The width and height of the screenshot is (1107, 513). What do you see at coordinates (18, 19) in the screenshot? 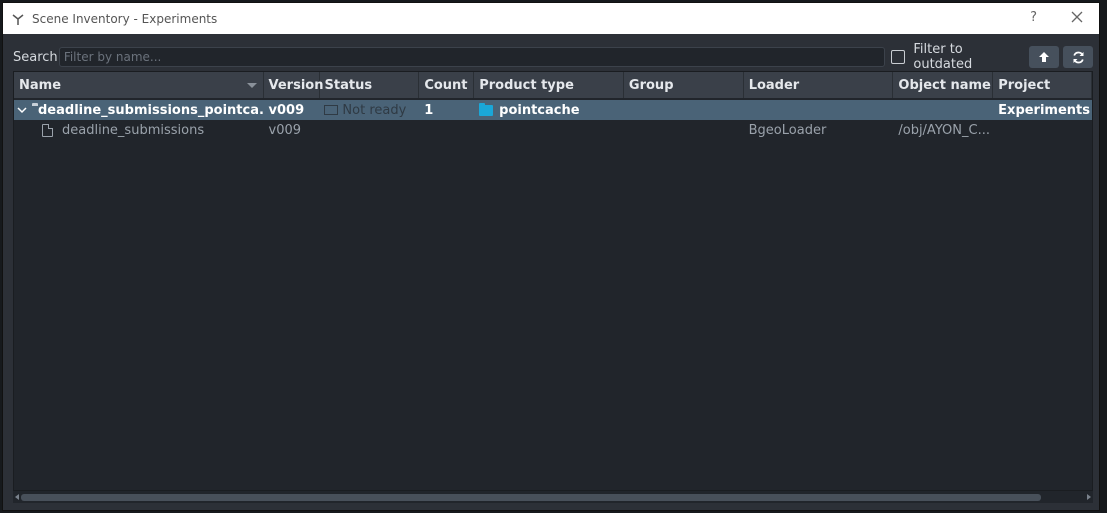
I see `ayon-icon` at bounding box center [18, 19].